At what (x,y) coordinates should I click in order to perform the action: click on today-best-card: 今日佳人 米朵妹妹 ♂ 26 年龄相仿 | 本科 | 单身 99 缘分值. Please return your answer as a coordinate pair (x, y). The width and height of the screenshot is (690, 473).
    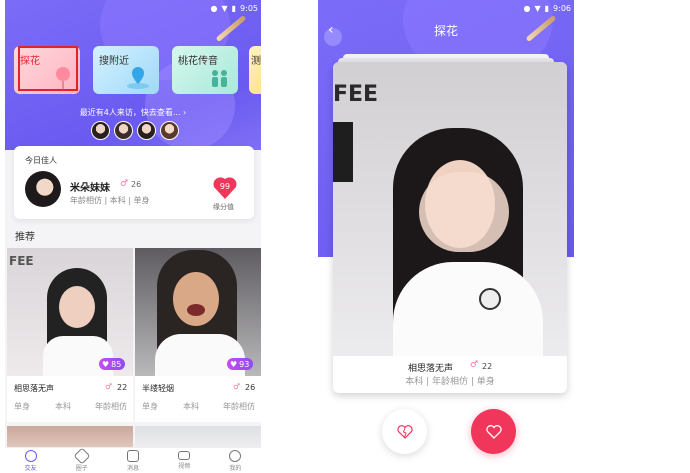
    Looking at the image, I should click on (134, 182).